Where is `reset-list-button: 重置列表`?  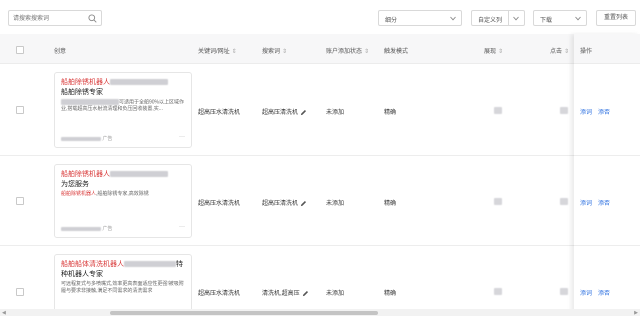
reset-list-button: 重置列表 is located at coordinates (616, 18).